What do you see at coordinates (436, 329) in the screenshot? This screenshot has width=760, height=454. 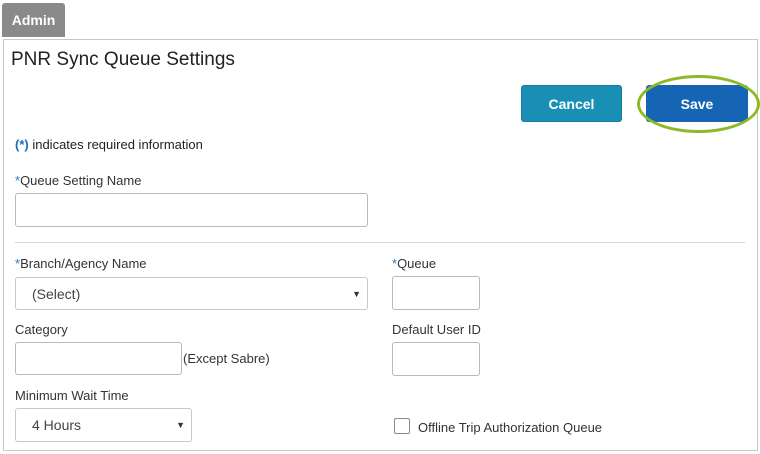 I see `default-user-id-label: Default User ID` at bounding box center [436, 329].